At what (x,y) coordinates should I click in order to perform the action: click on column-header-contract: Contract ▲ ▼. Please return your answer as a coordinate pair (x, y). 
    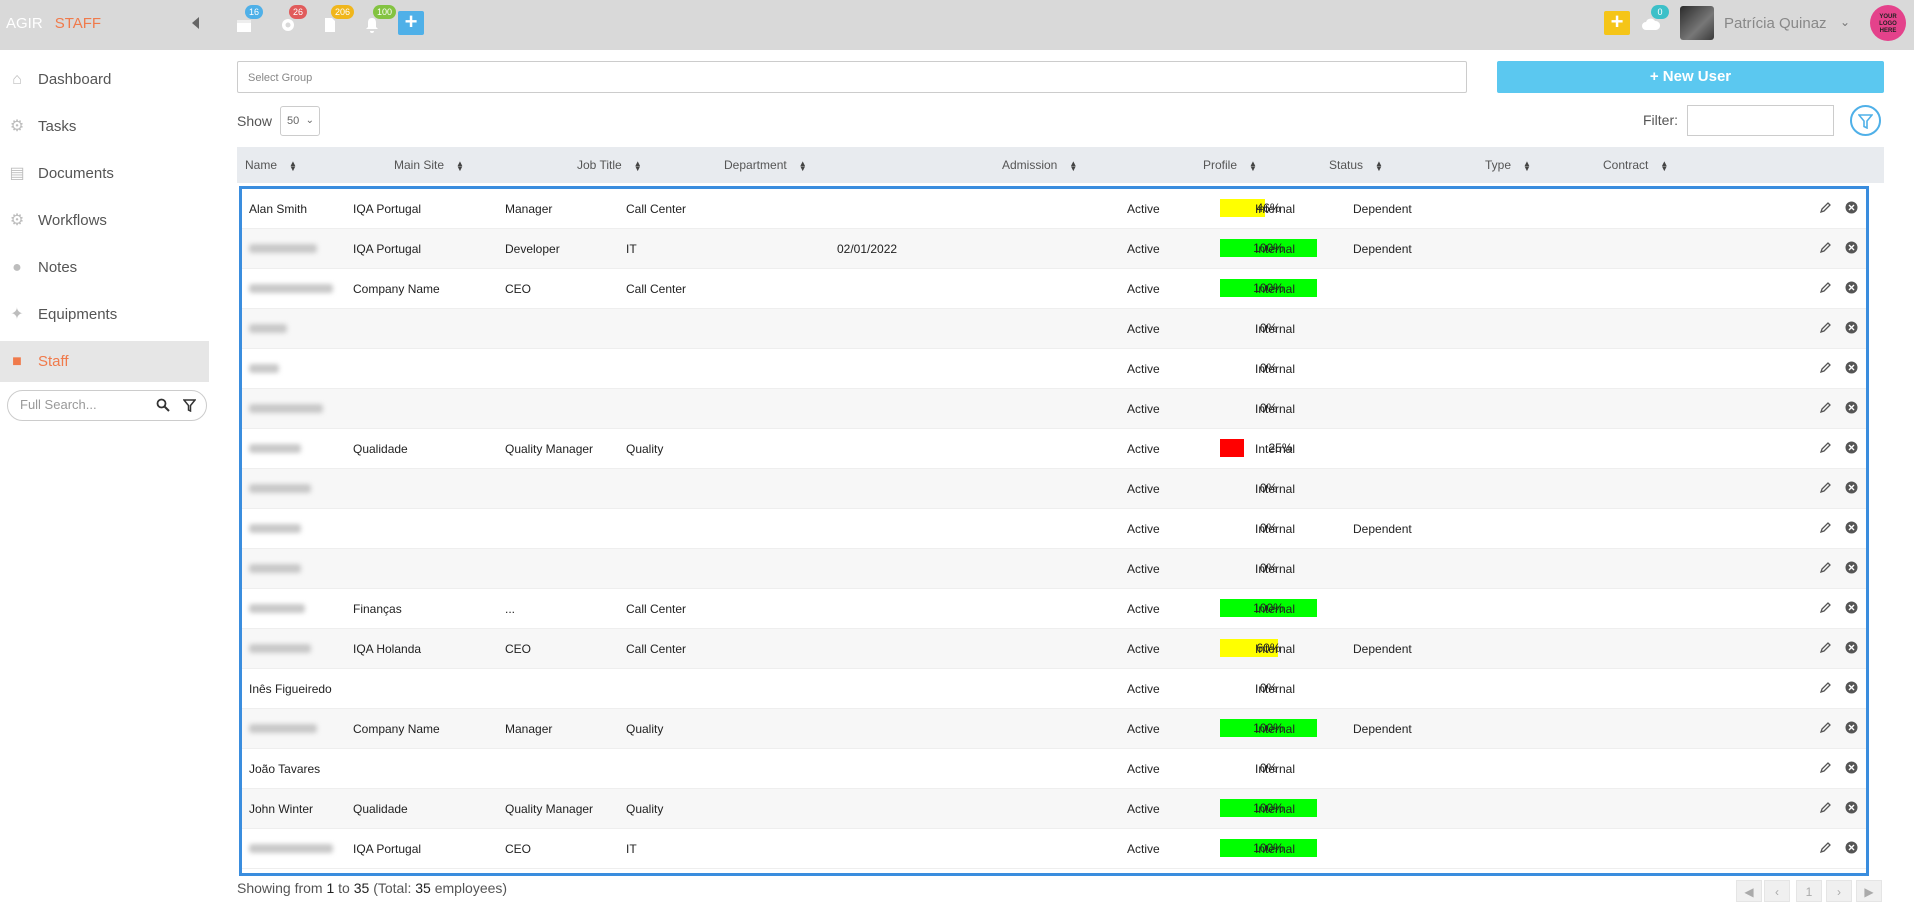
    Looking at the image, I should click on (1635, 165).